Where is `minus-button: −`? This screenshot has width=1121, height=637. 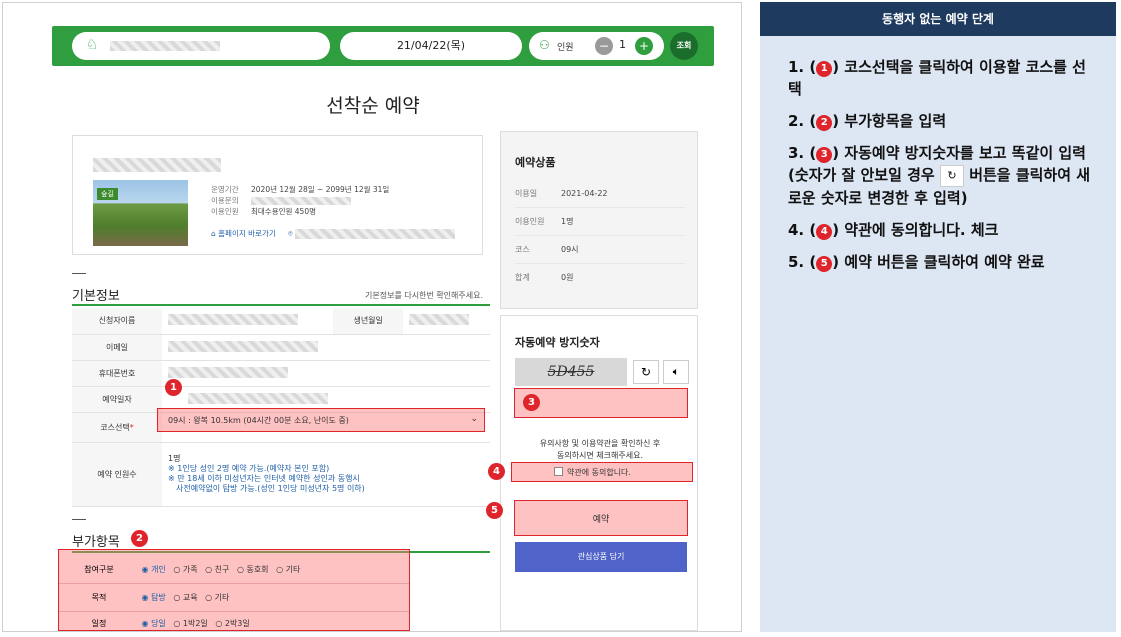 minus-button: − is located at coordinates (604, 46).